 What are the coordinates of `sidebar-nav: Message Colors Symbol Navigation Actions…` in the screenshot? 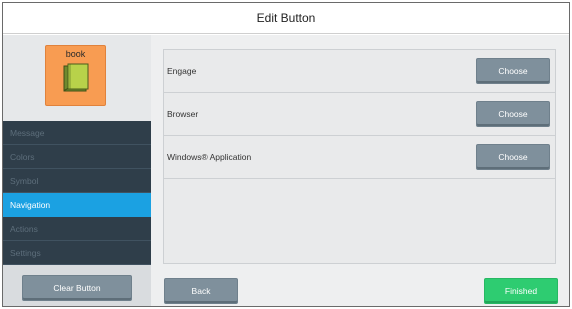 It's located at (80, 193).